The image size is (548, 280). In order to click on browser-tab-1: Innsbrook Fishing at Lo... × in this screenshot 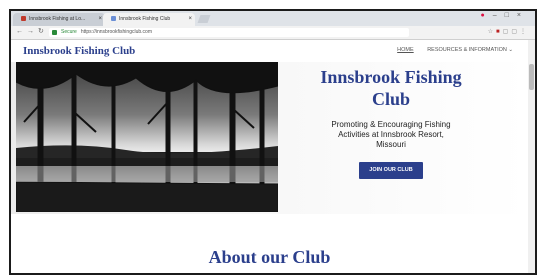, I will do `click(59, 19)`.